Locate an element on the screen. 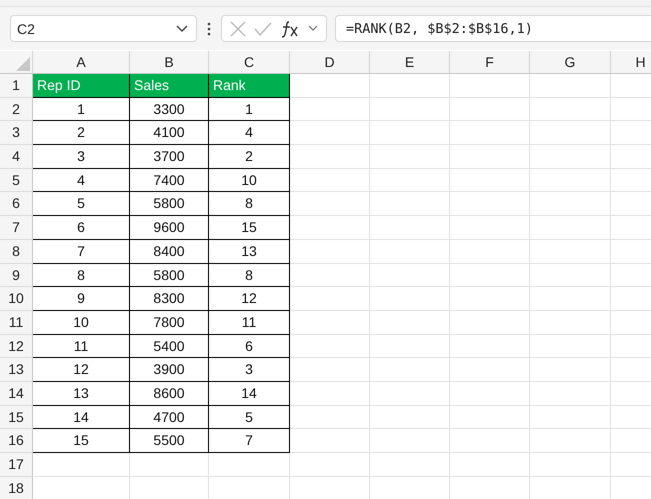  row-header: 18 is located at coordinates (16, 487).